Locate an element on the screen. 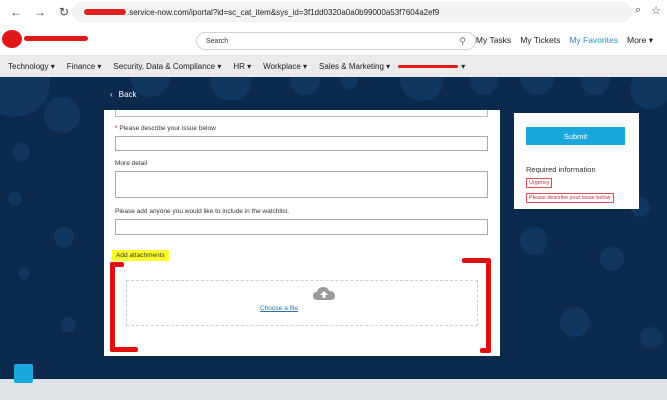 Image resolution: width=667 pixels, height=400 pixels. add-attachments-label: Add attachments is located at coordinates (140, 255).